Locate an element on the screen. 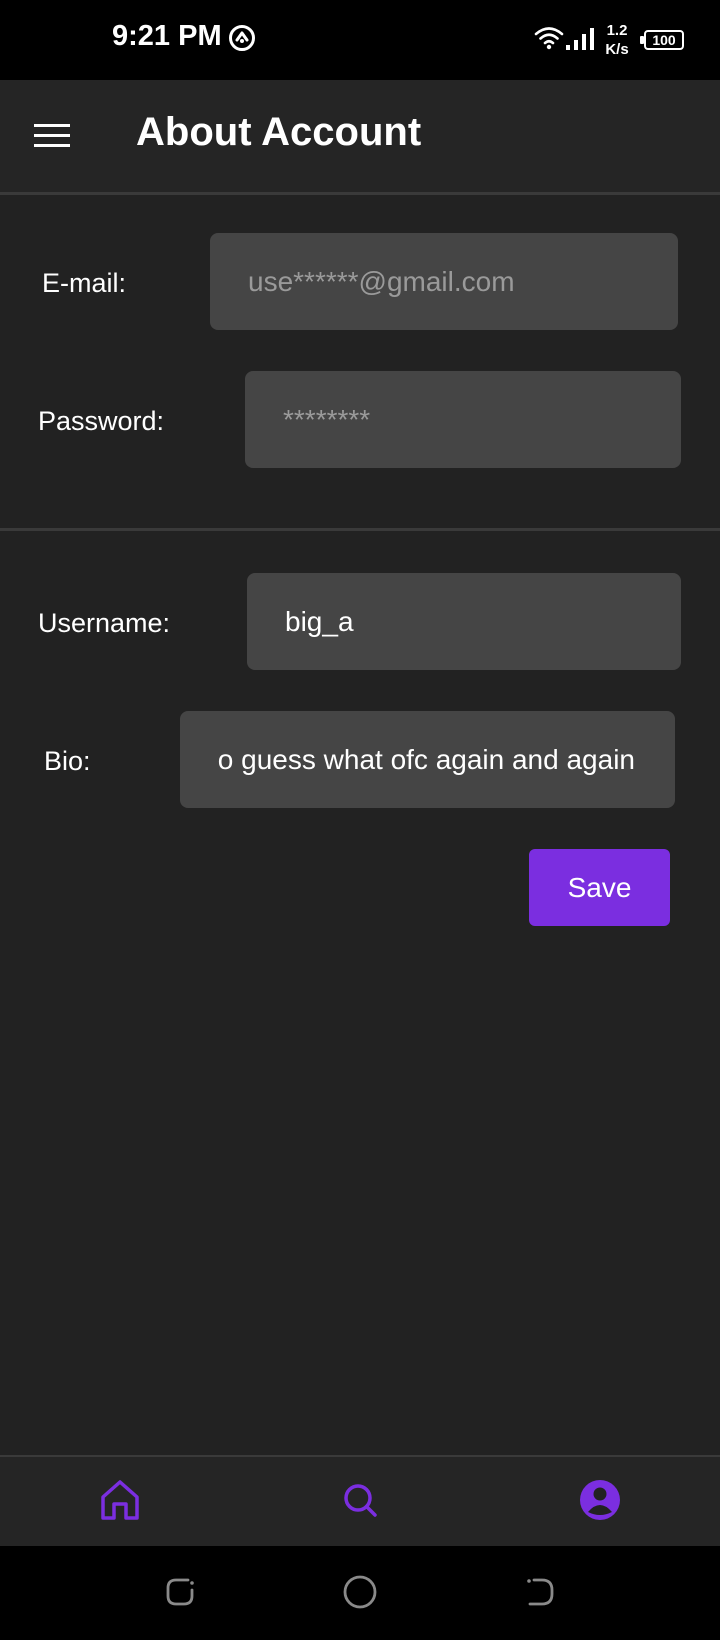  wifi-icon is located at coordinates (549, 40).